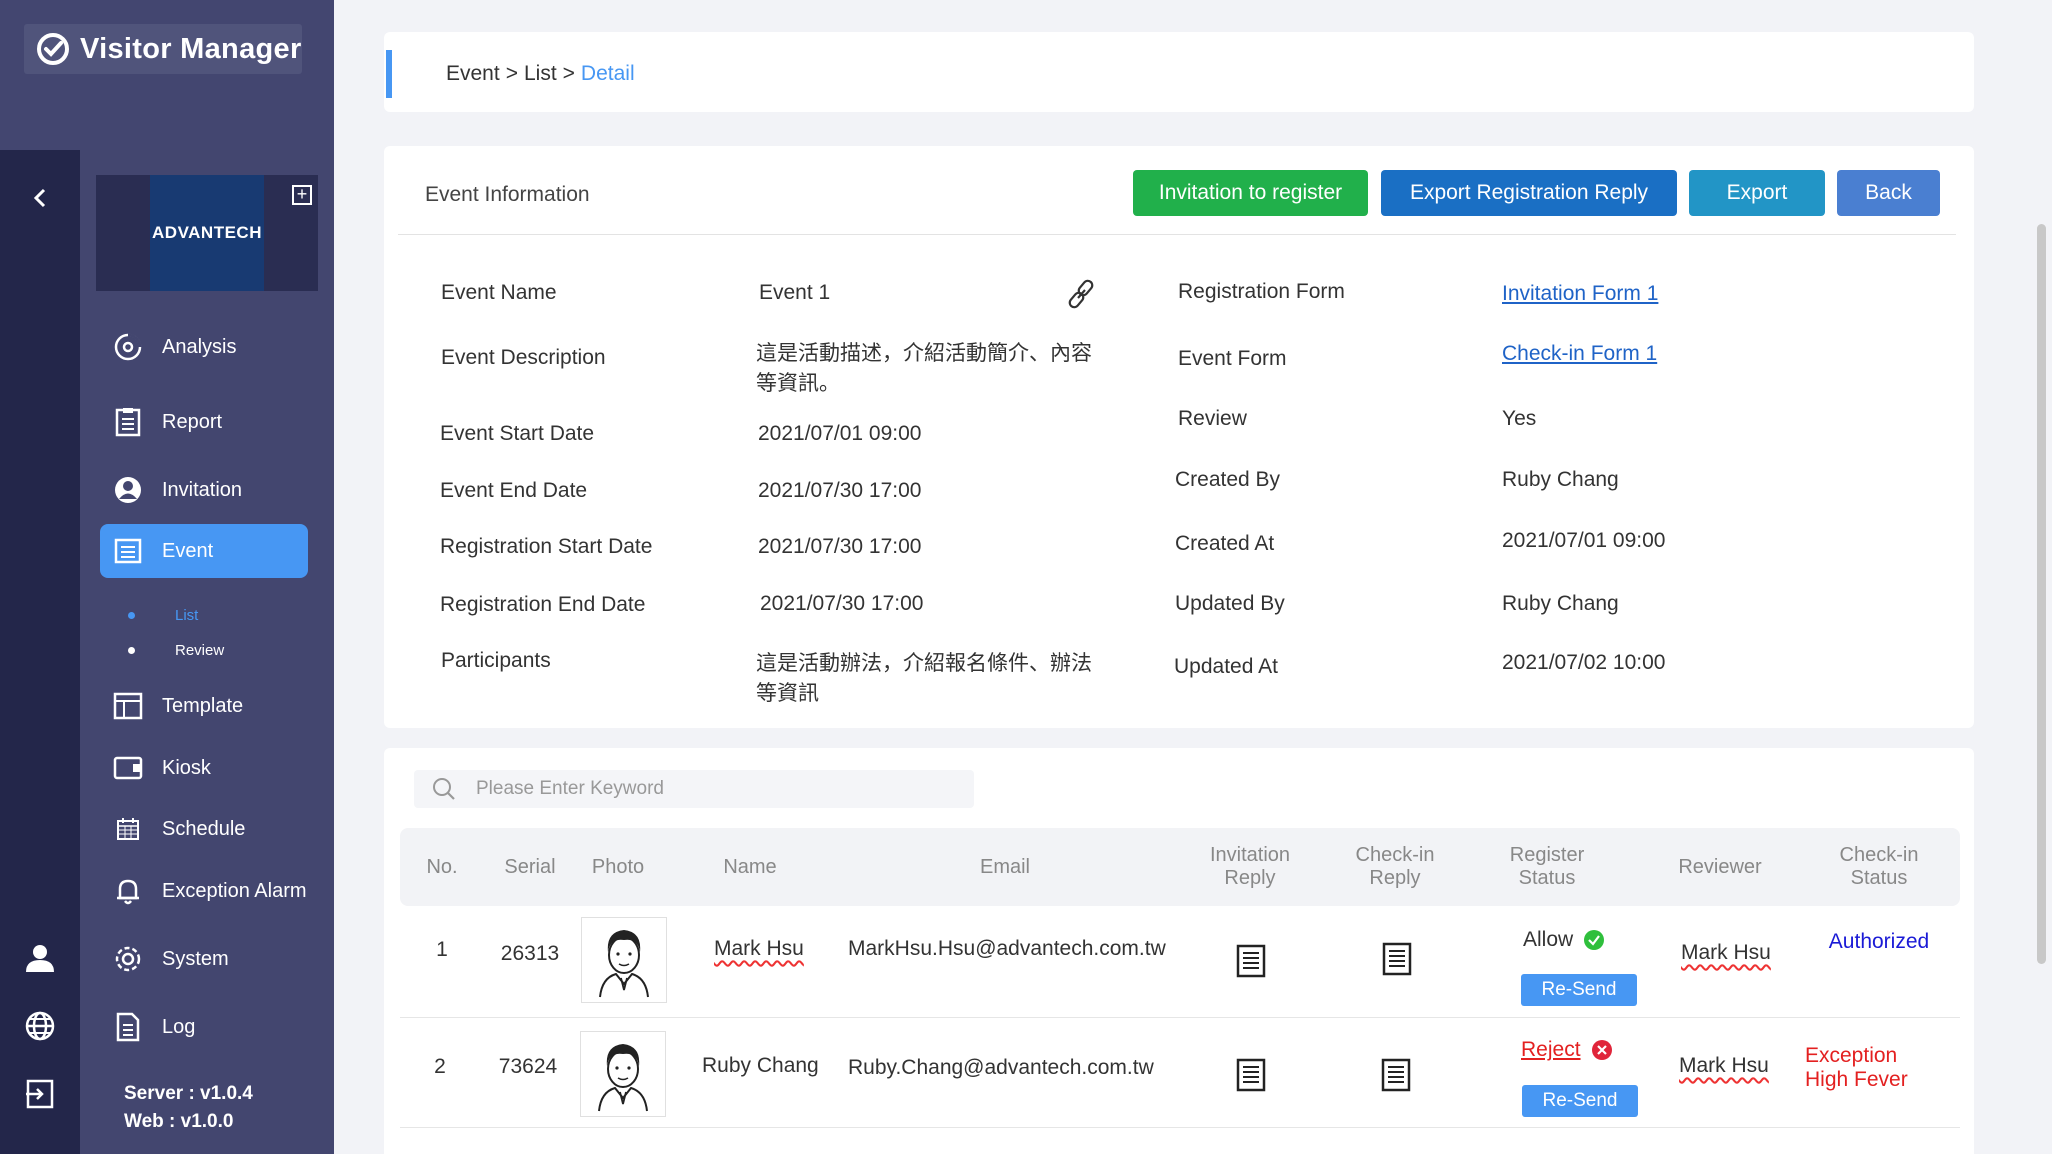 This screenshot has width=2052, height=1154. What do you see at coordinates (204, 829) in the screenshot?
I see `sidebar-item-schedule: Schedule` at bounding box center [204, 829].